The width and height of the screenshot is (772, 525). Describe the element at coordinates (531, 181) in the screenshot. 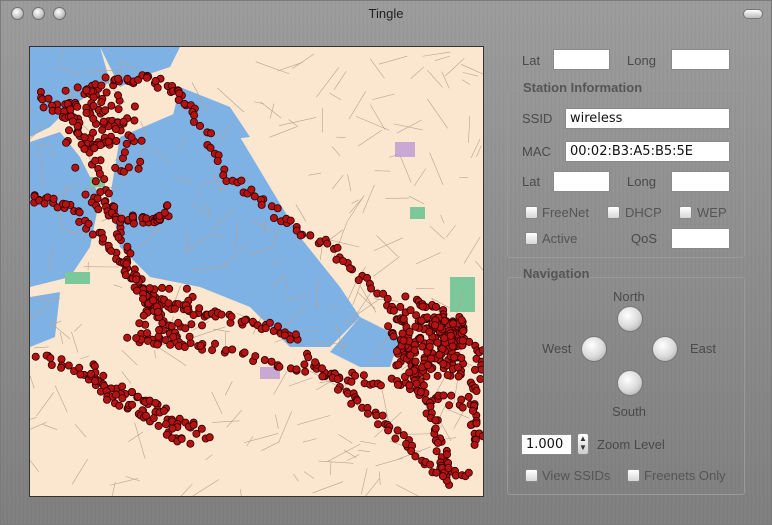

I see `station-lat-label: Lat` at that location.